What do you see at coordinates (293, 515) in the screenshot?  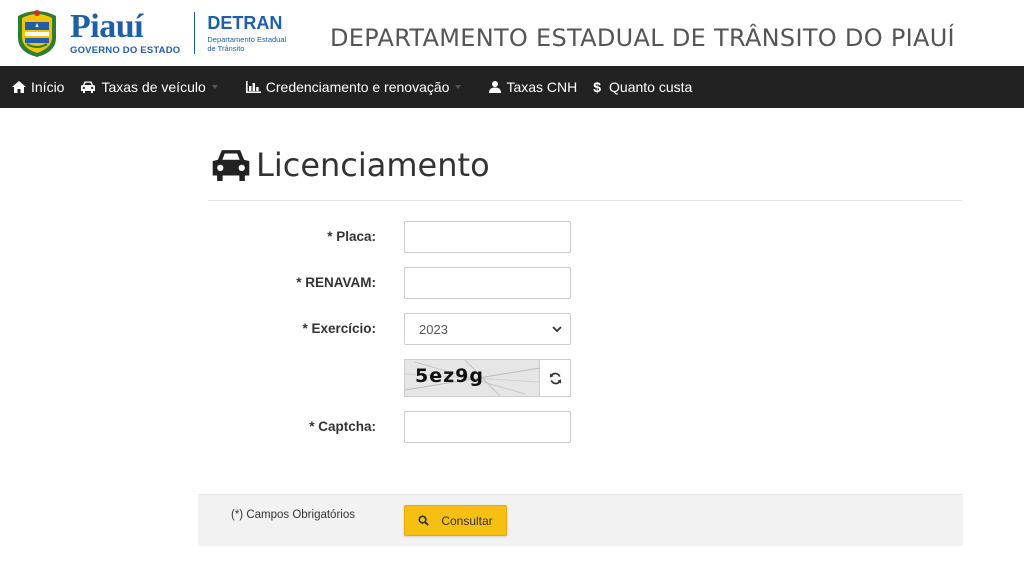 I see `required-fields-note: (*) Campos Obrigatórios` at bounding box center [293, 515].